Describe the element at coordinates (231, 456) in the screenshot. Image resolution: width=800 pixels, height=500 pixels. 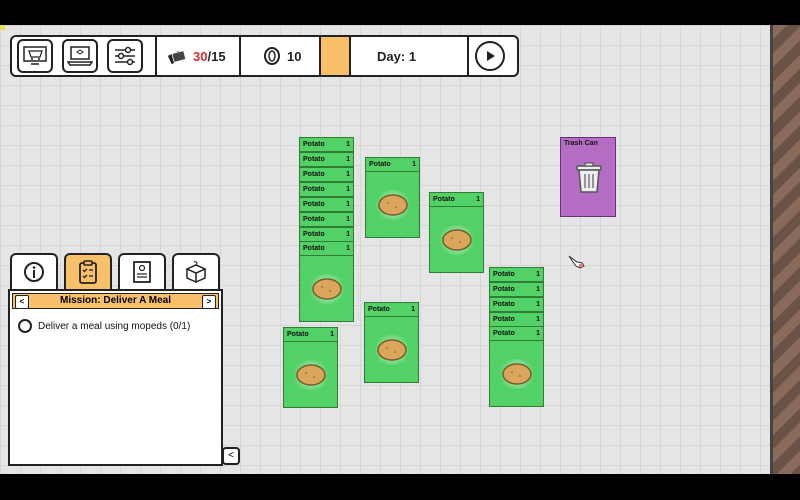
I see `collapse-panel-button: <` at that location.